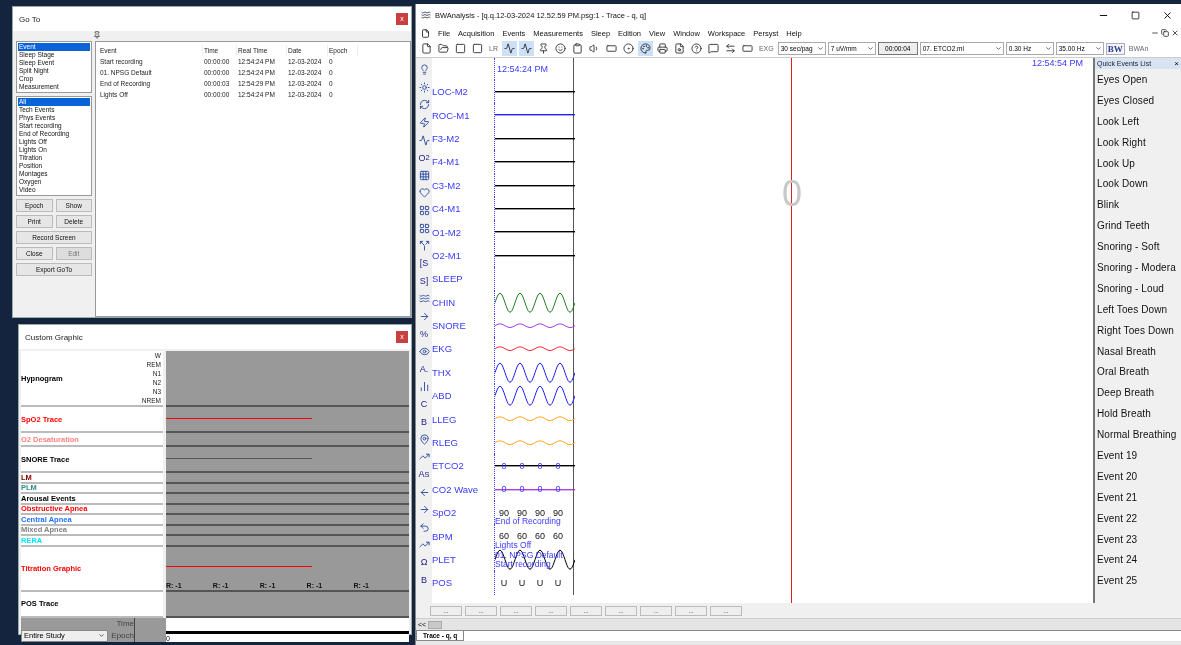  What do you see at coordinates (1138, 476) in the screenshot?
I see `quick-event-item: Event 20` at bounding box center [1138, 476].